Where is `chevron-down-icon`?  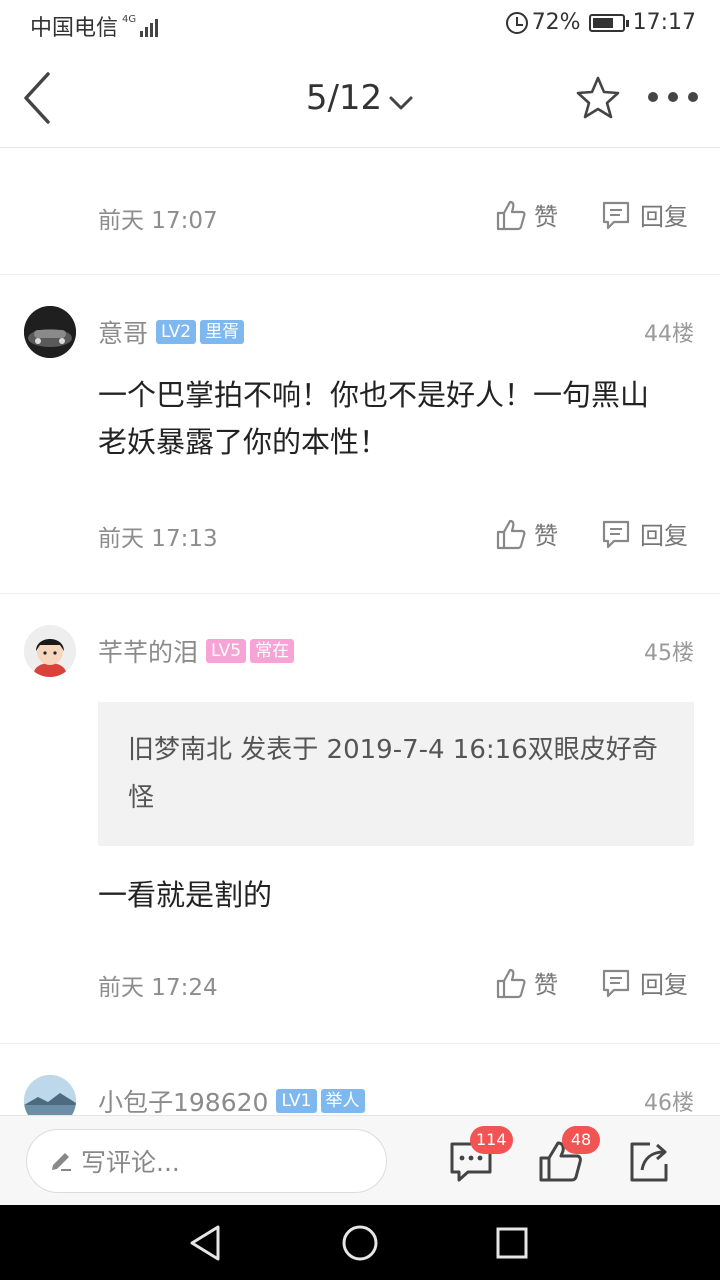 chevron-down-icon is located at coordinates (401, 100).